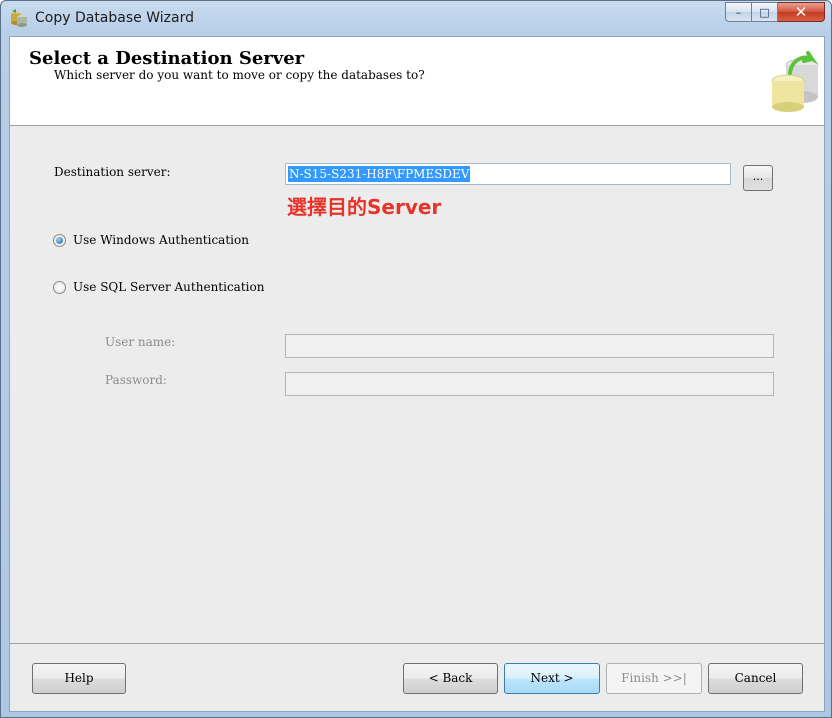 This screenshot has width=832, height=718. I want to click on minimize-icon: –, so click(738, 12).